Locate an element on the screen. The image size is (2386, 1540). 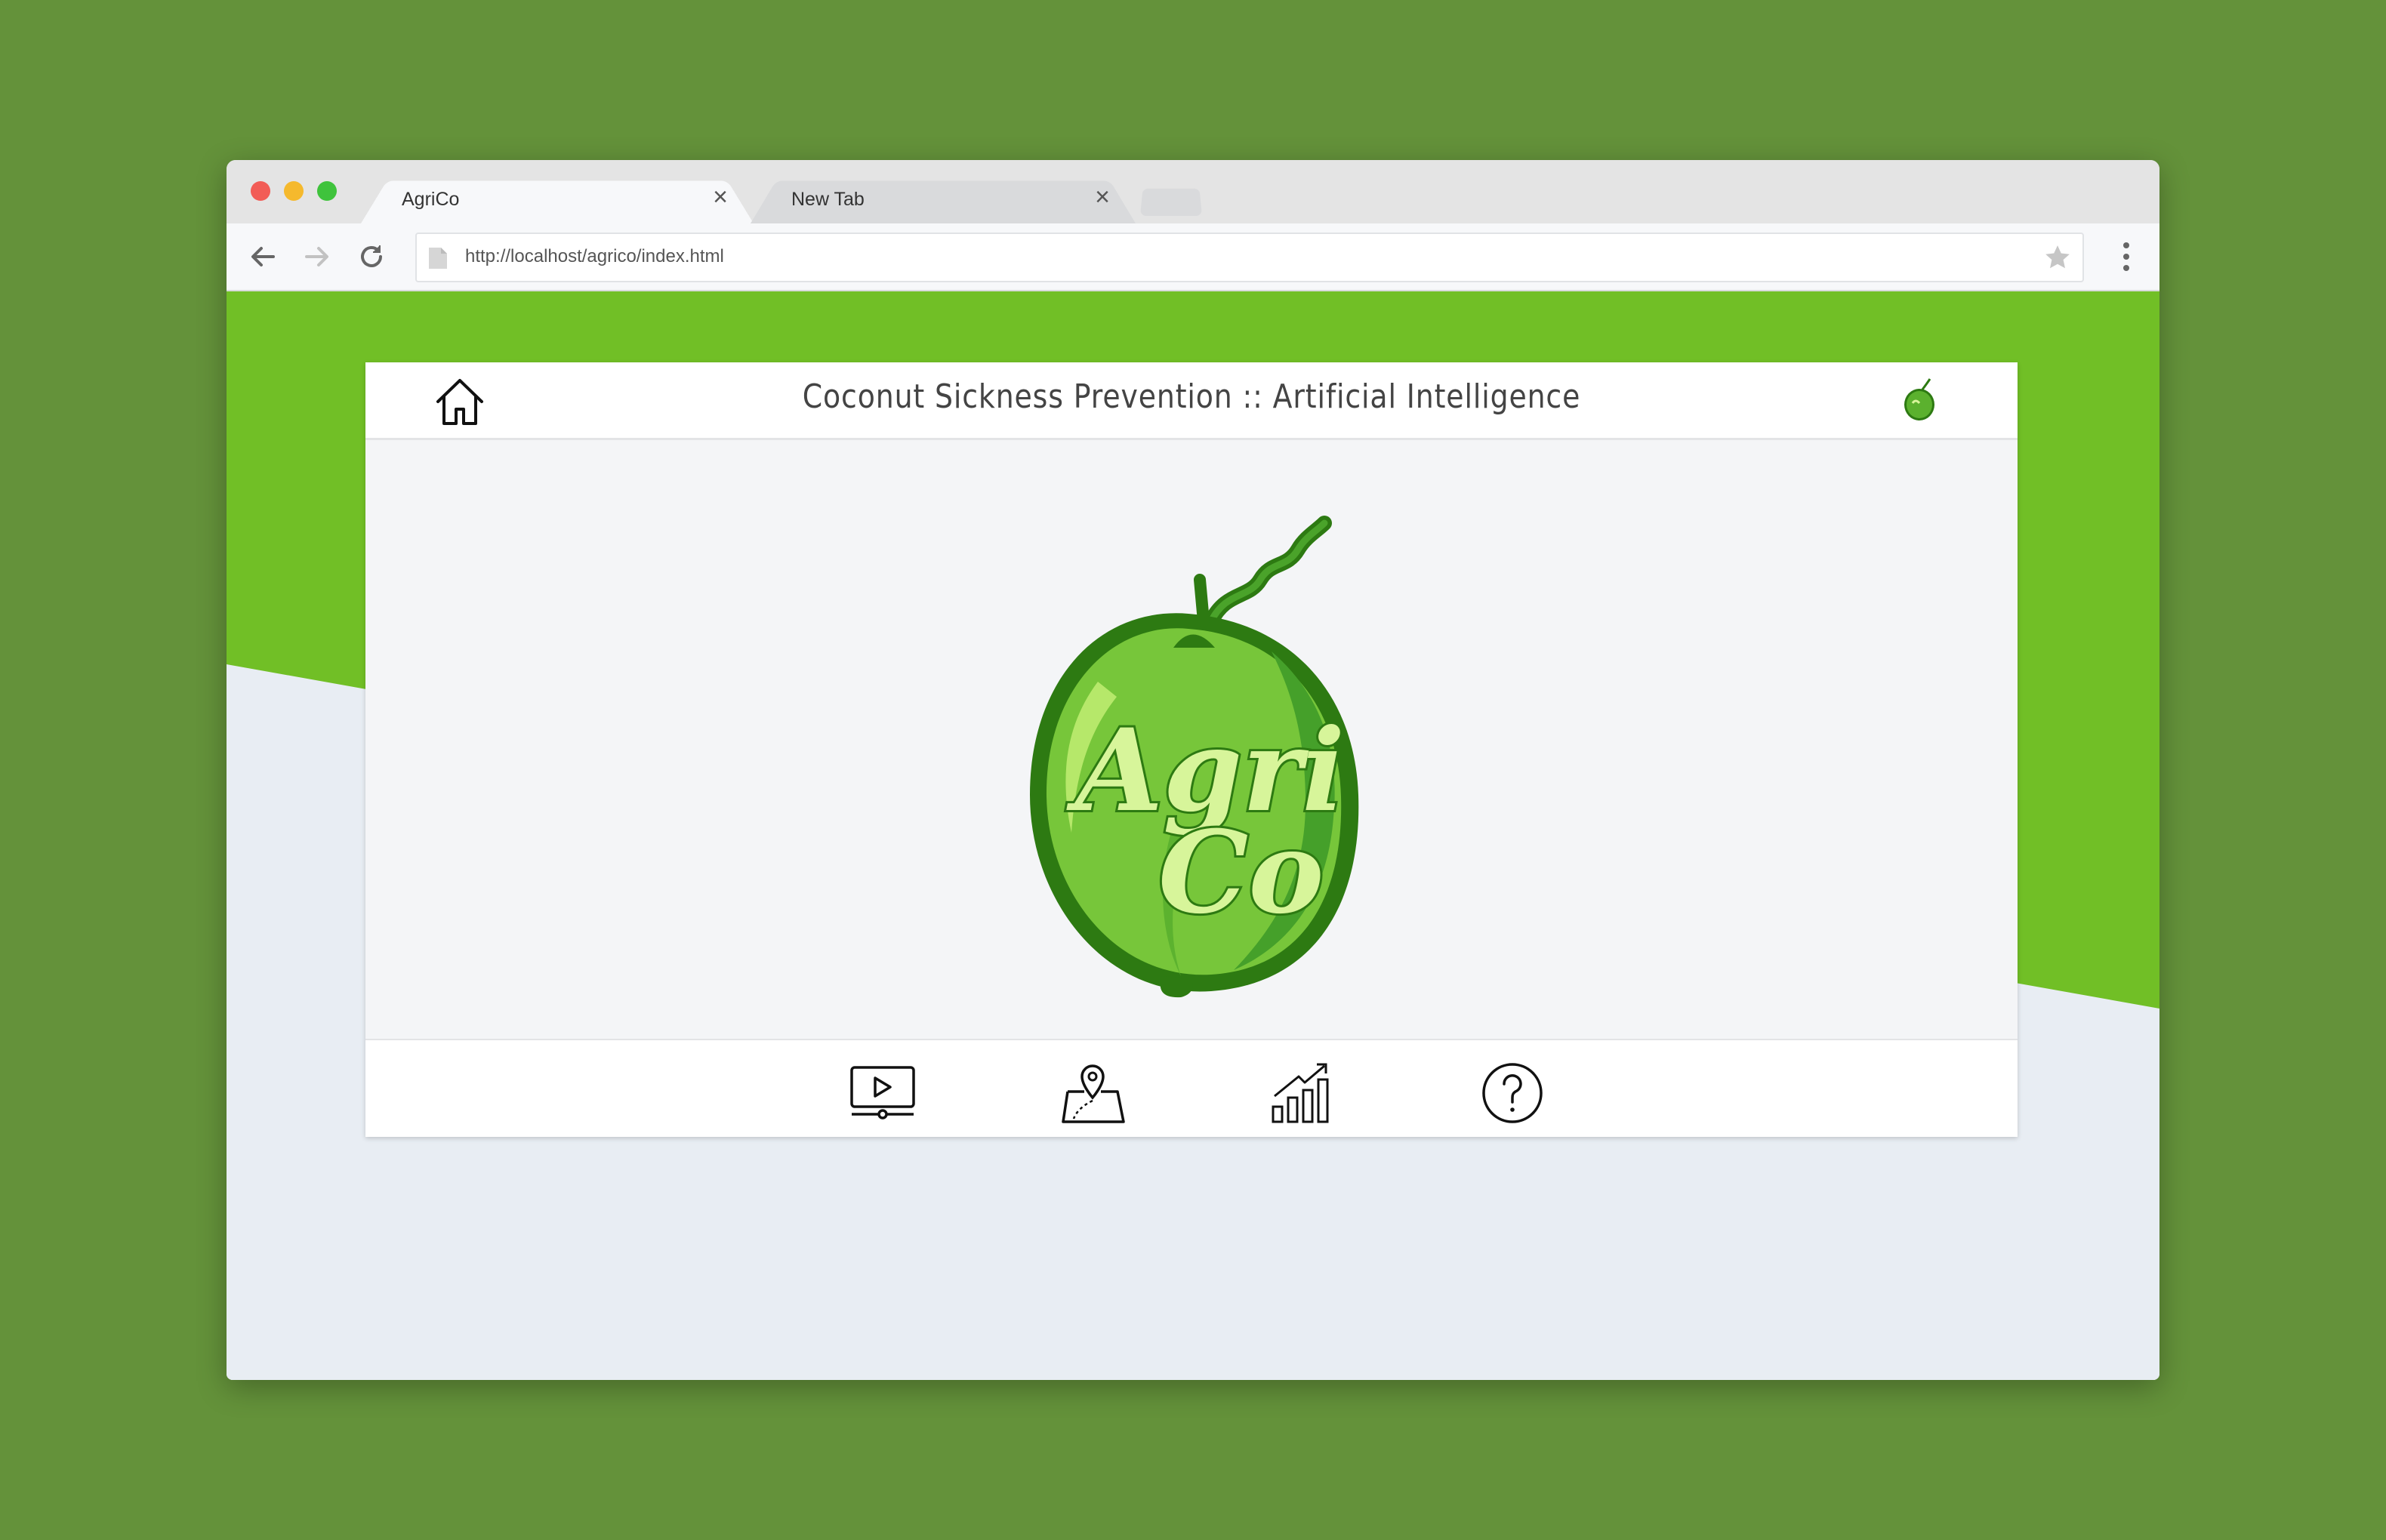
maximize-window-button is located at coordinates (327, 191).